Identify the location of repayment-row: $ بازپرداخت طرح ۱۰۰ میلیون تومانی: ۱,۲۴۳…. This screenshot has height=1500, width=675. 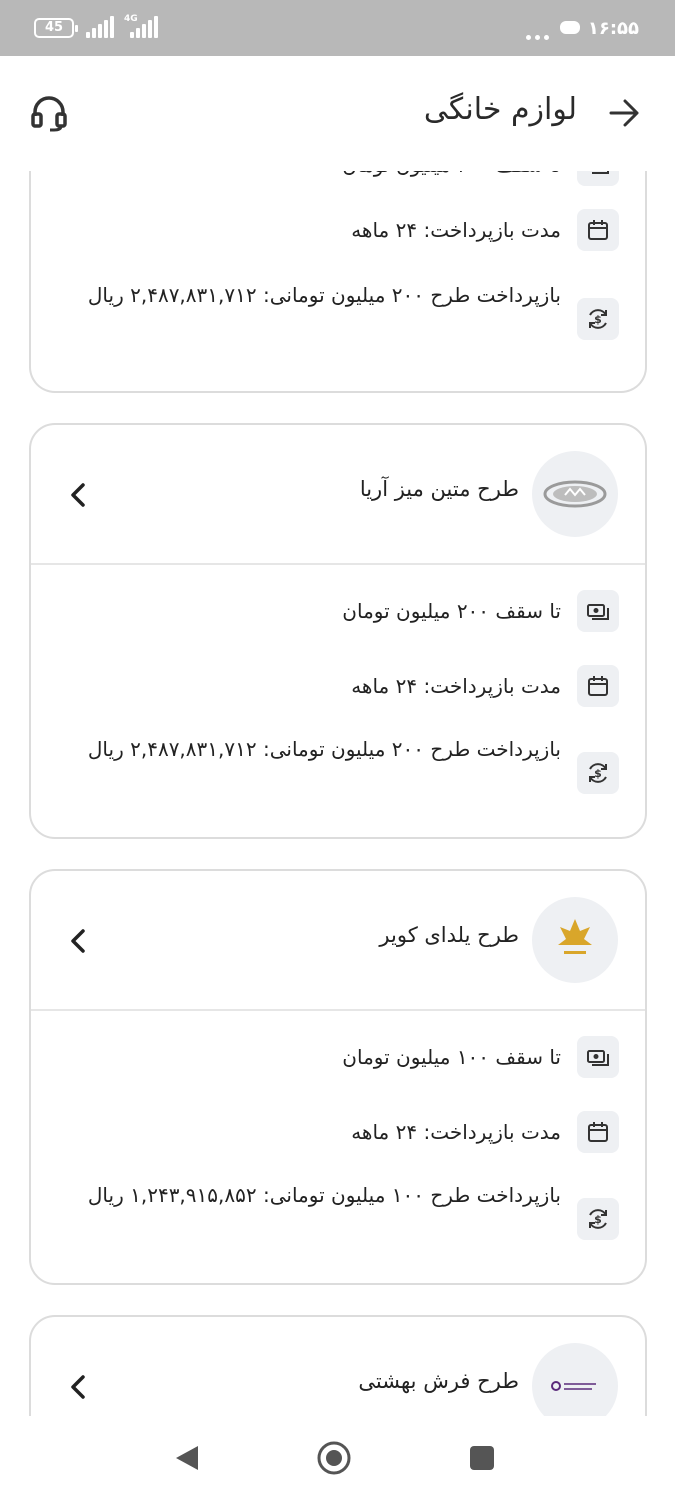
(340, 1219).